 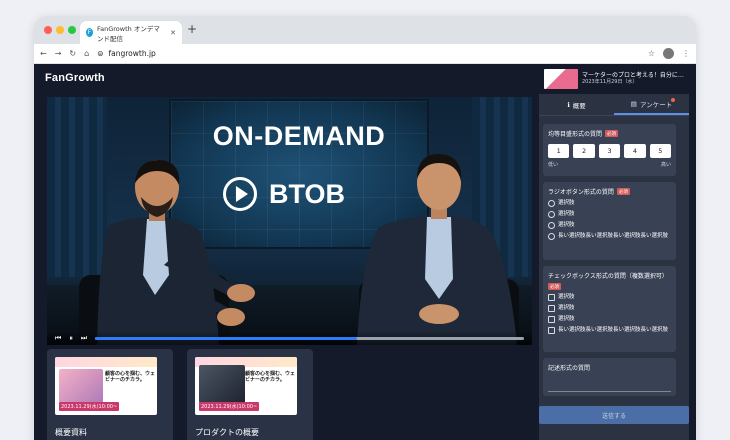 I want to click on reload-icon: ↻, so click(x=72, y=53).